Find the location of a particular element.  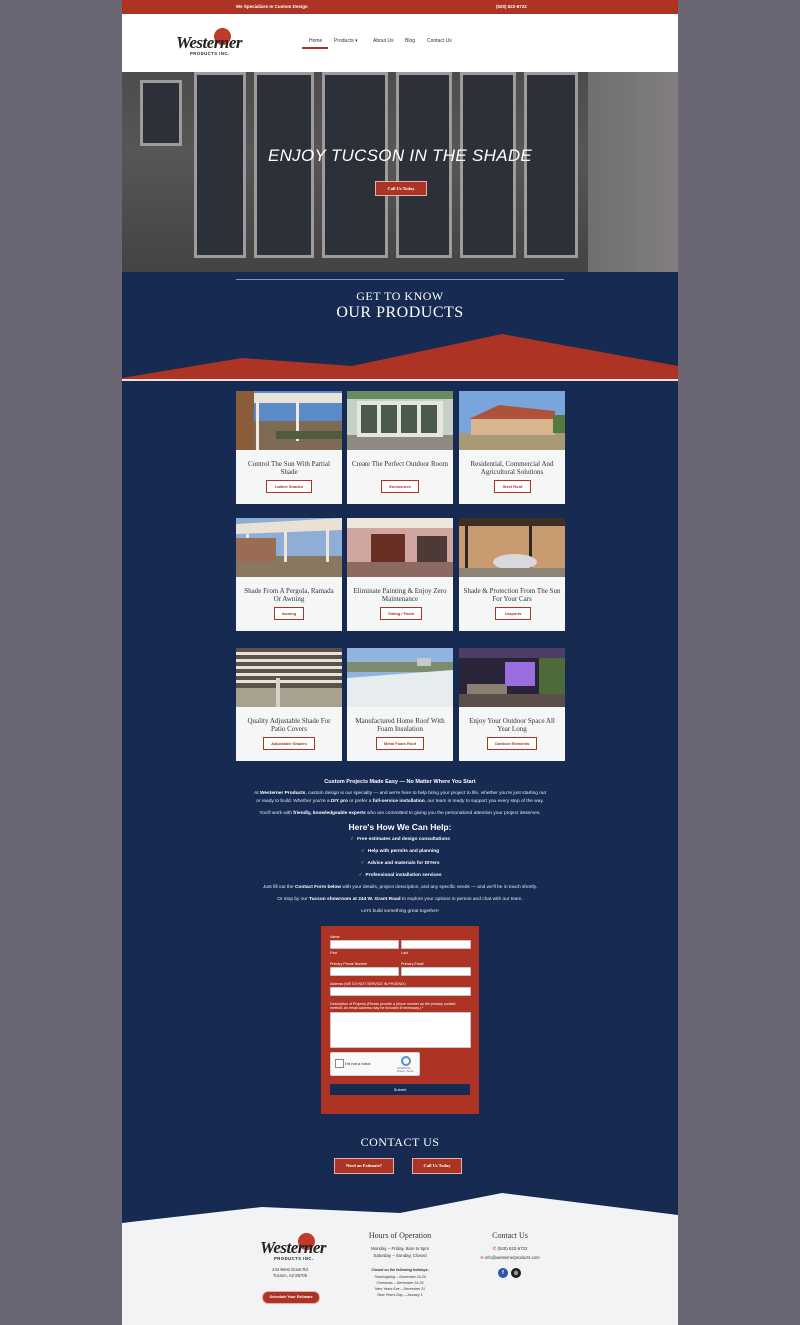

text: or ready to build. Whether you're a is located at coordinates (293, 801).